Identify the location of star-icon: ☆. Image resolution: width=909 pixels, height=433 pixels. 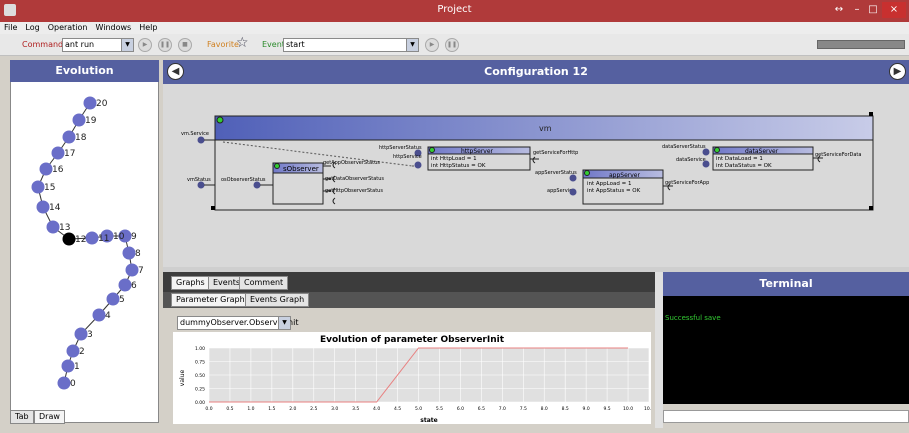
(242, 43).